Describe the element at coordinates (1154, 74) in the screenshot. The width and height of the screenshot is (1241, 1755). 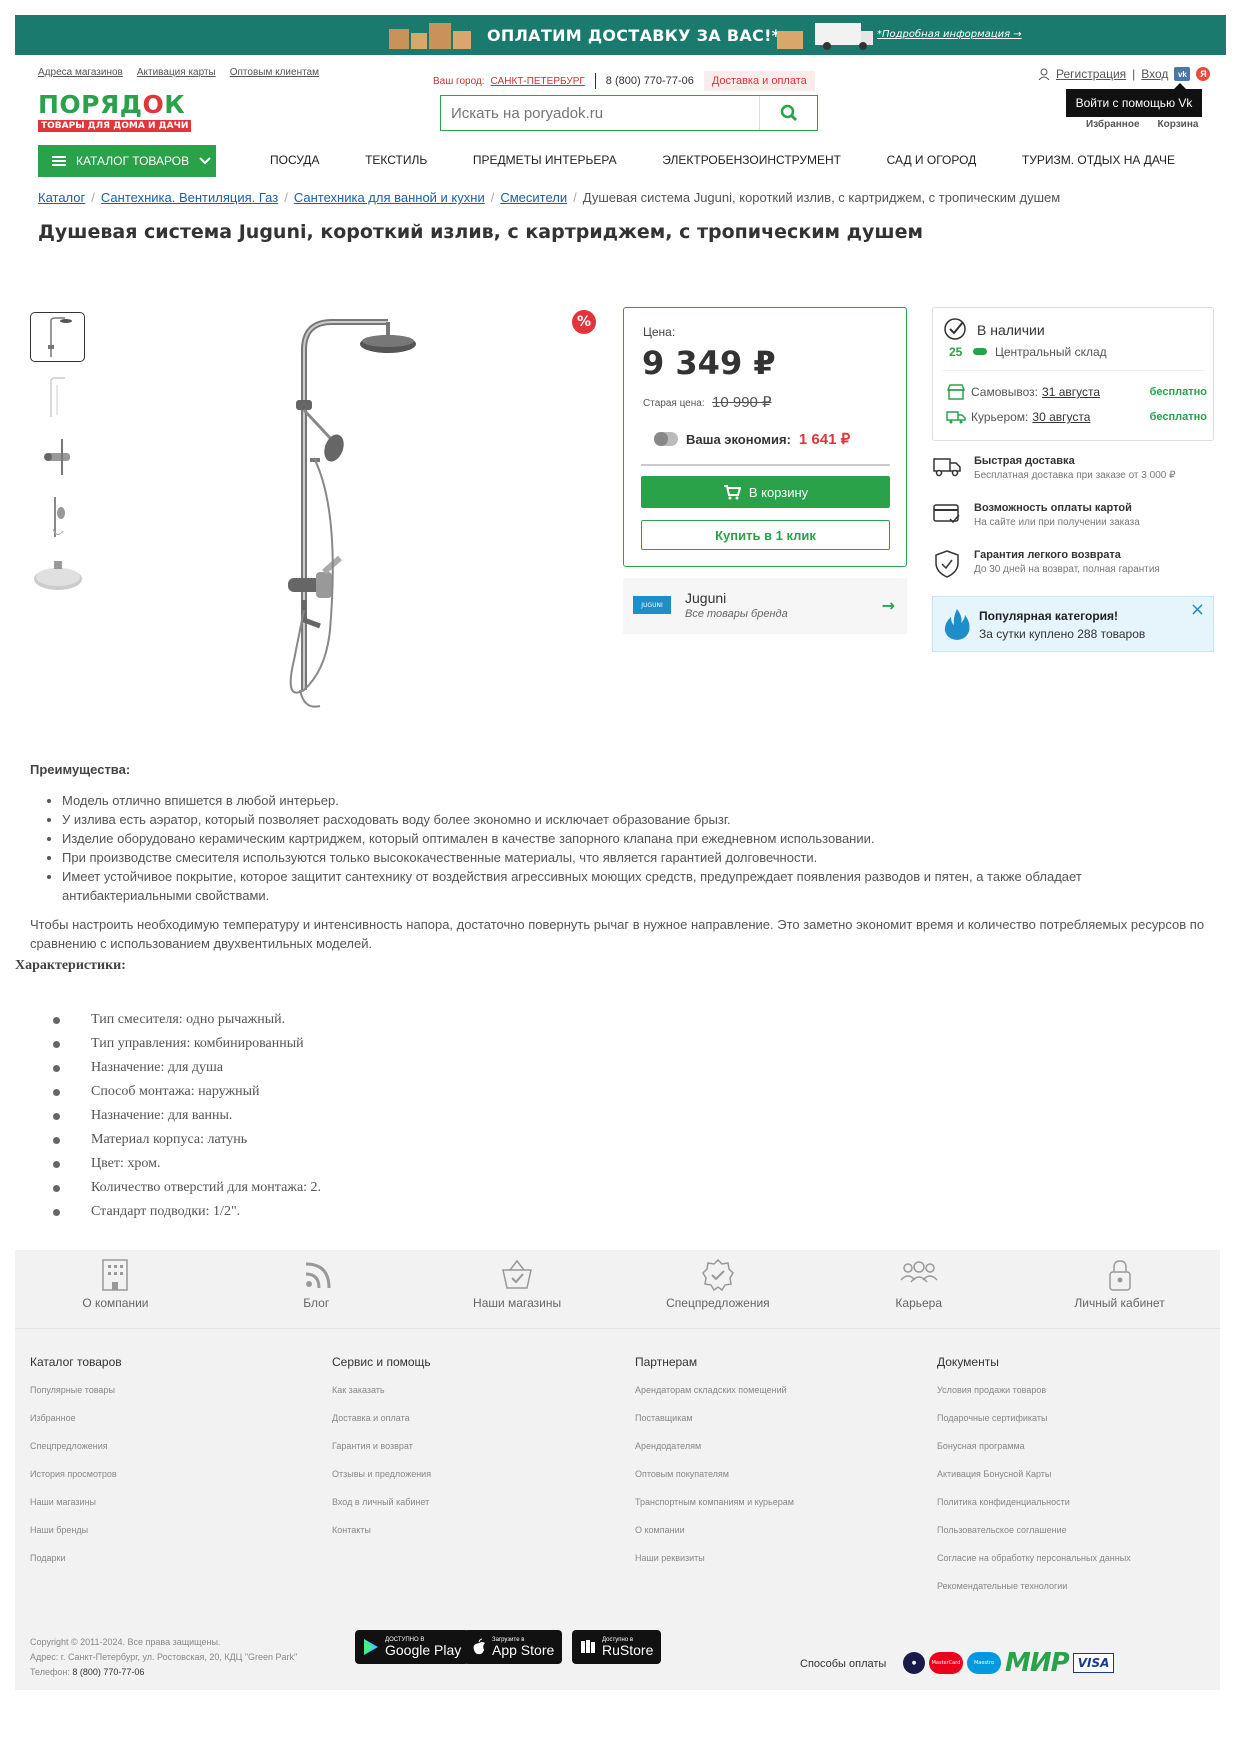
I see `login-link: Вход` at that location.